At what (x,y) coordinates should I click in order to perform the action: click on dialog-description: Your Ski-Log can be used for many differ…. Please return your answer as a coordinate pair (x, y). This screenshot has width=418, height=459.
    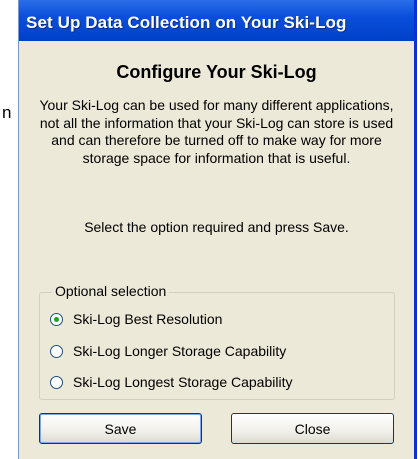
    Looking at the image, I should click on (216, 131).